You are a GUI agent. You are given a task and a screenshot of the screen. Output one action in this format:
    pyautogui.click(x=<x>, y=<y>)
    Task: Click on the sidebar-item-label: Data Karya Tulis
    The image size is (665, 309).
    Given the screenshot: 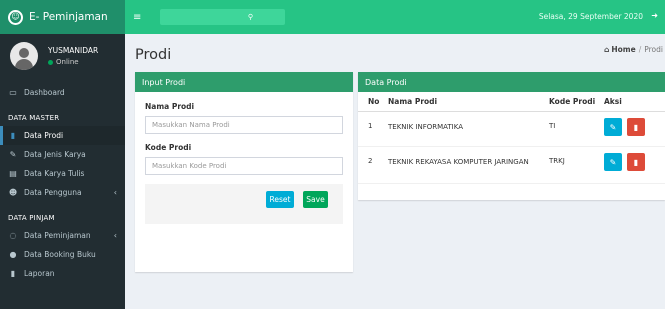 What is the action you would take?
    pyautogui.click(x=54, y=173)
    